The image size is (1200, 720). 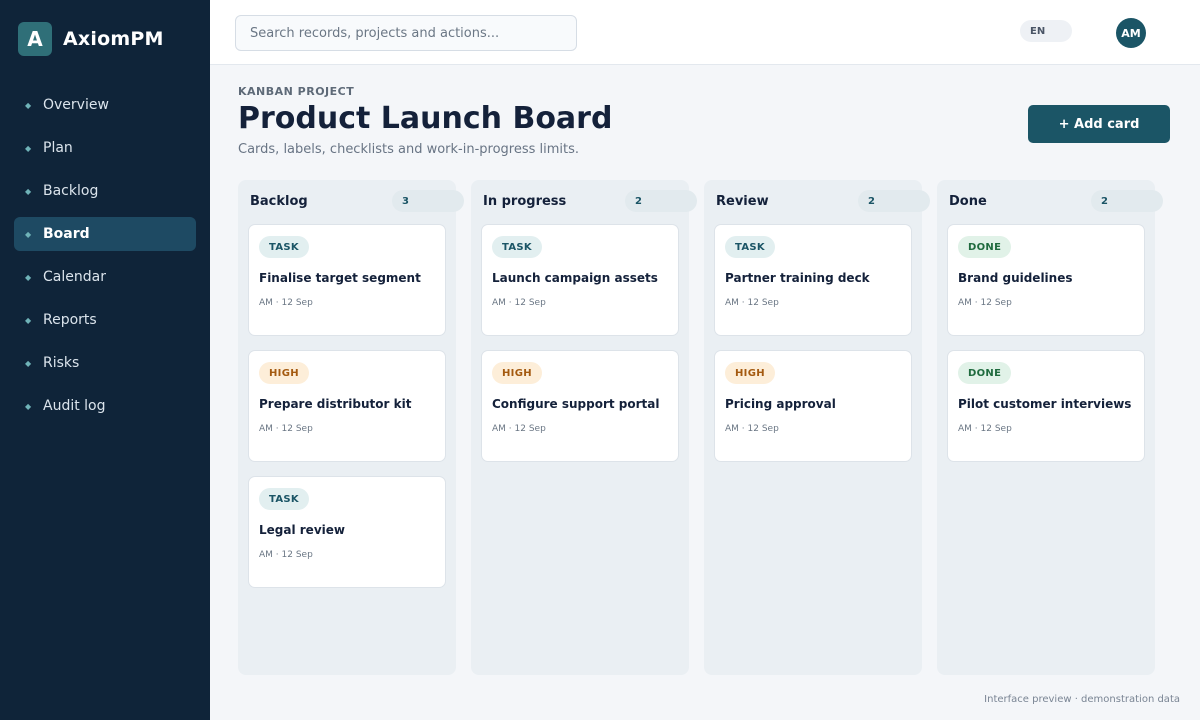 What do you see at coordinates (279, 201) in the screenshot?
I see `column-title: Backlog` at bounding box center [279, 201].